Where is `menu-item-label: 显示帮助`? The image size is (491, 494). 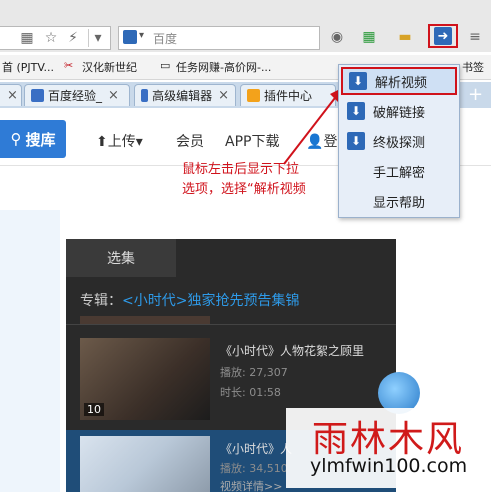 menu-item-label: 显示帮助 is located at coordinates (399, 203).